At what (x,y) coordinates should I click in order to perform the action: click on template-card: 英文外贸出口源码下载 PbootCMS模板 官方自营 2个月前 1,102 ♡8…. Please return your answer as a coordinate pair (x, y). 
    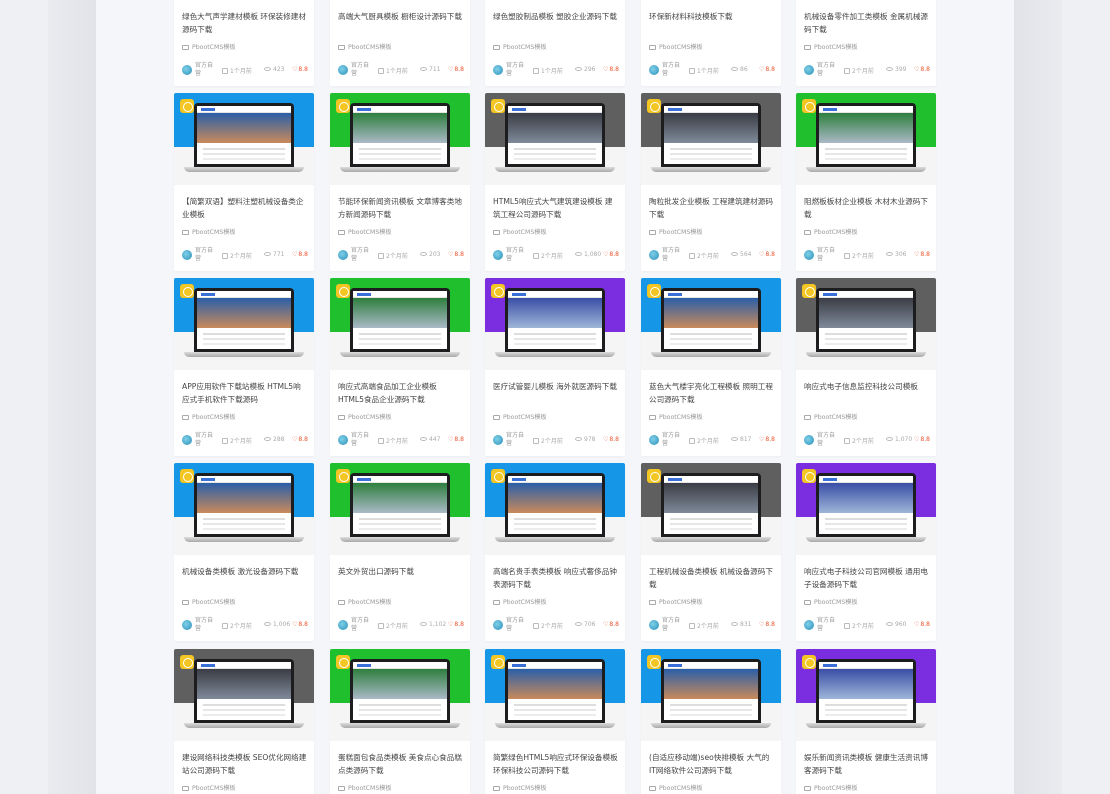
    Looking at the image, I should click on (400, 552).